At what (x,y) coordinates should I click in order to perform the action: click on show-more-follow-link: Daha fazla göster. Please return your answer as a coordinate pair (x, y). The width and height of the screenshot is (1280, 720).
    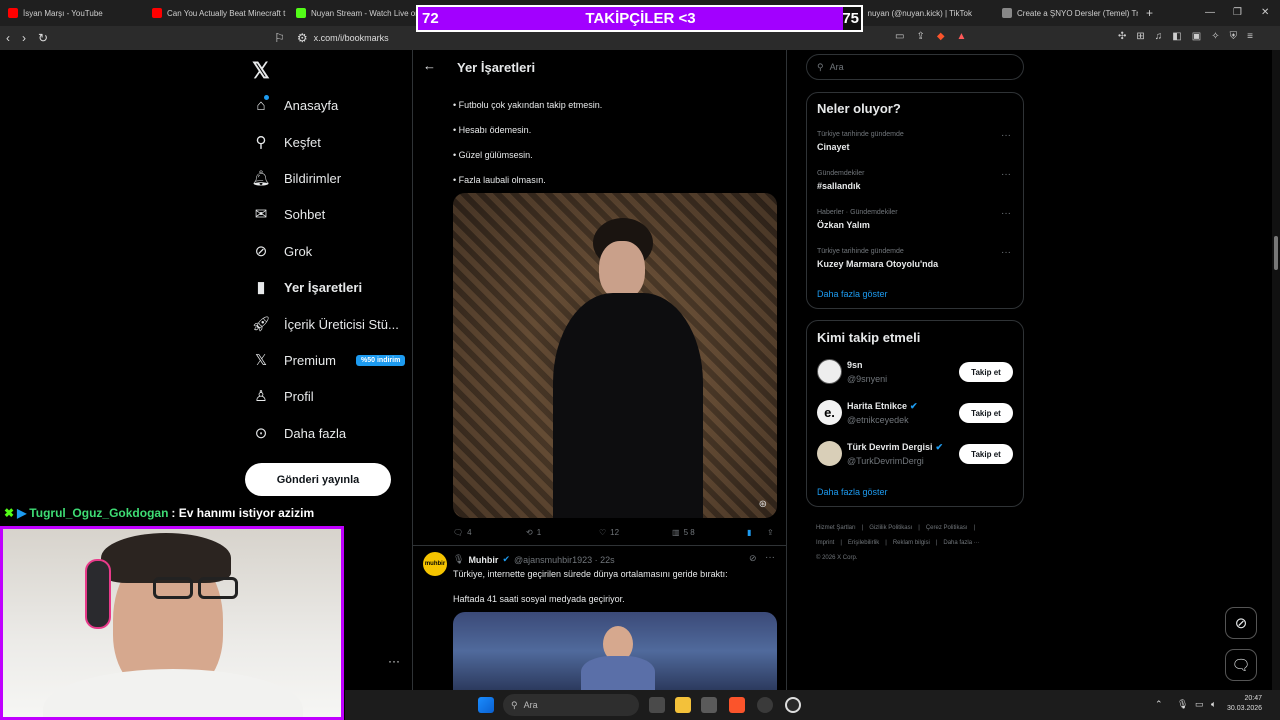
    Looking at the image, I should click on (852, 492).